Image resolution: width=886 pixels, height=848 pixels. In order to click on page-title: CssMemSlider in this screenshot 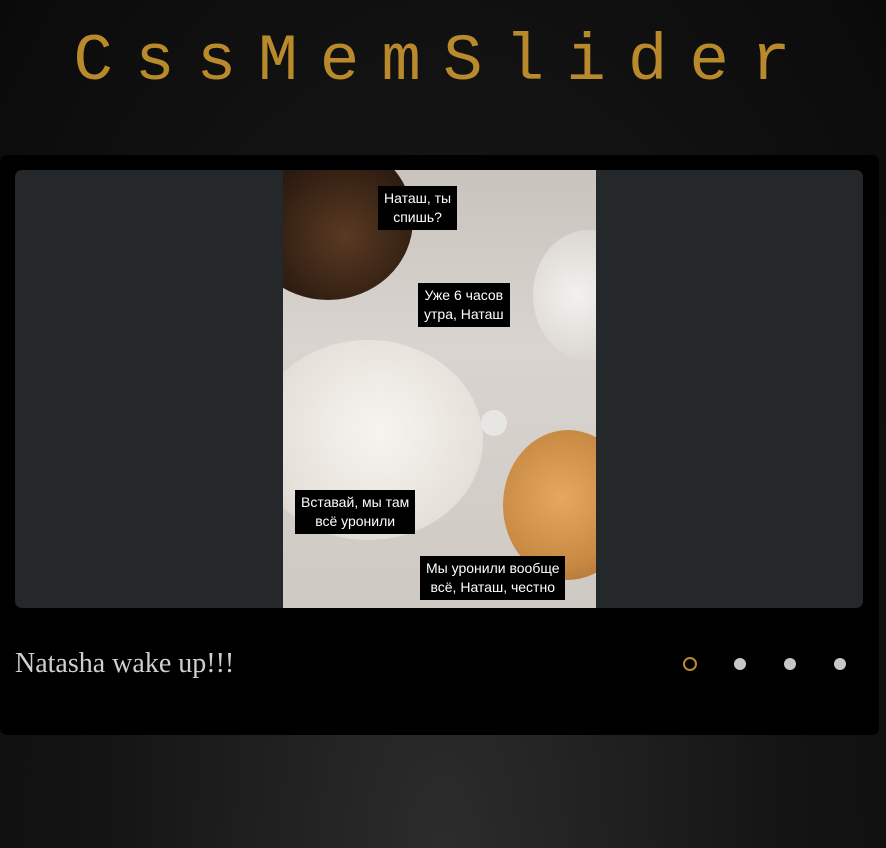, I will do `click(443, 61)`.